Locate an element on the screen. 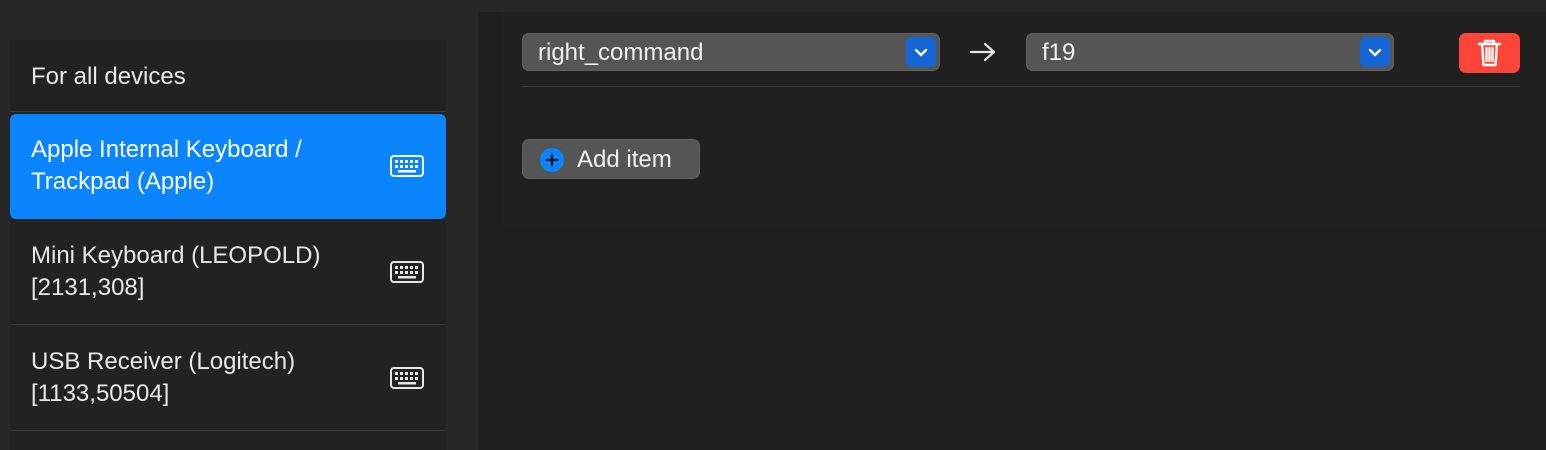 Image resolution: width=1546 pixels, height=450 pixels. window-top-strip is located at coordinates (773, 6).